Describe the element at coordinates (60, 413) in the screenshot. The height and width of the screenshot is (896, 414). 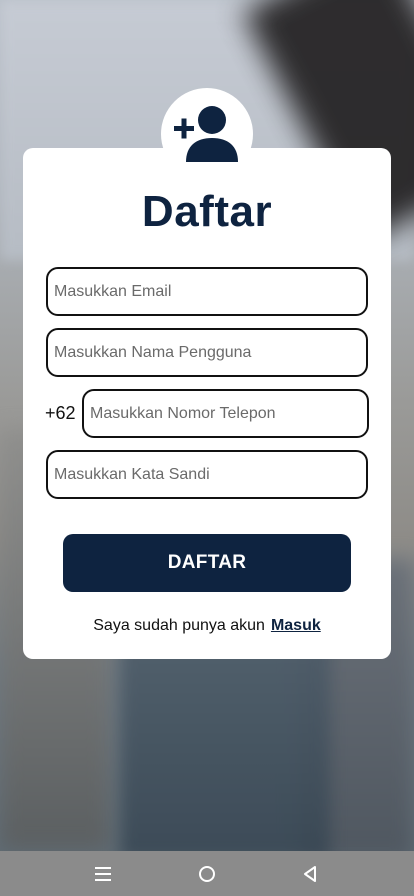
I see `phone-prefix: +62` at that location.